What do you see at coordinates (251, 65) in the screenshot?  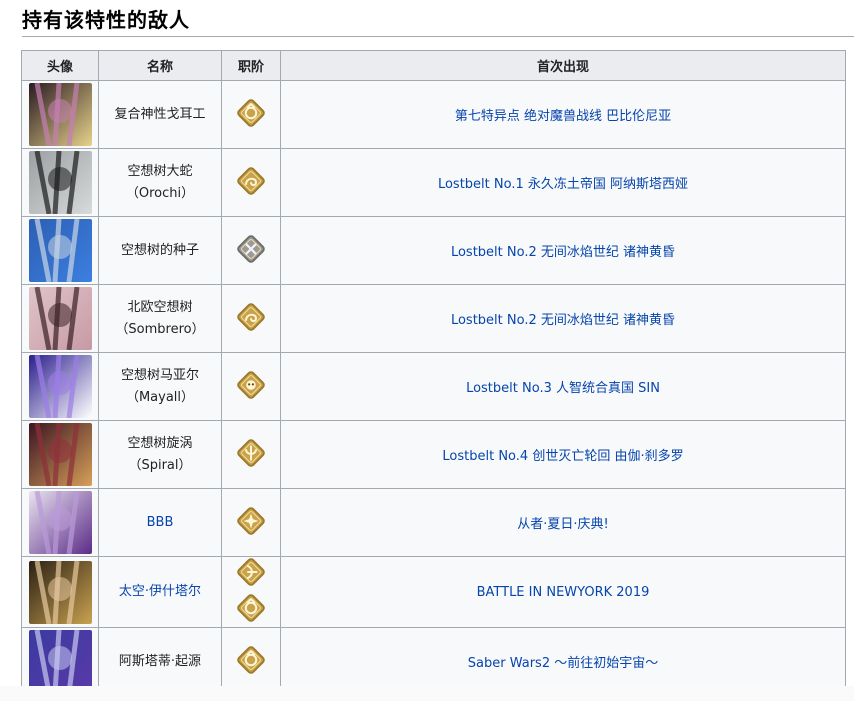 I see `header-class: 职阶` at bounding box center [251, 65].